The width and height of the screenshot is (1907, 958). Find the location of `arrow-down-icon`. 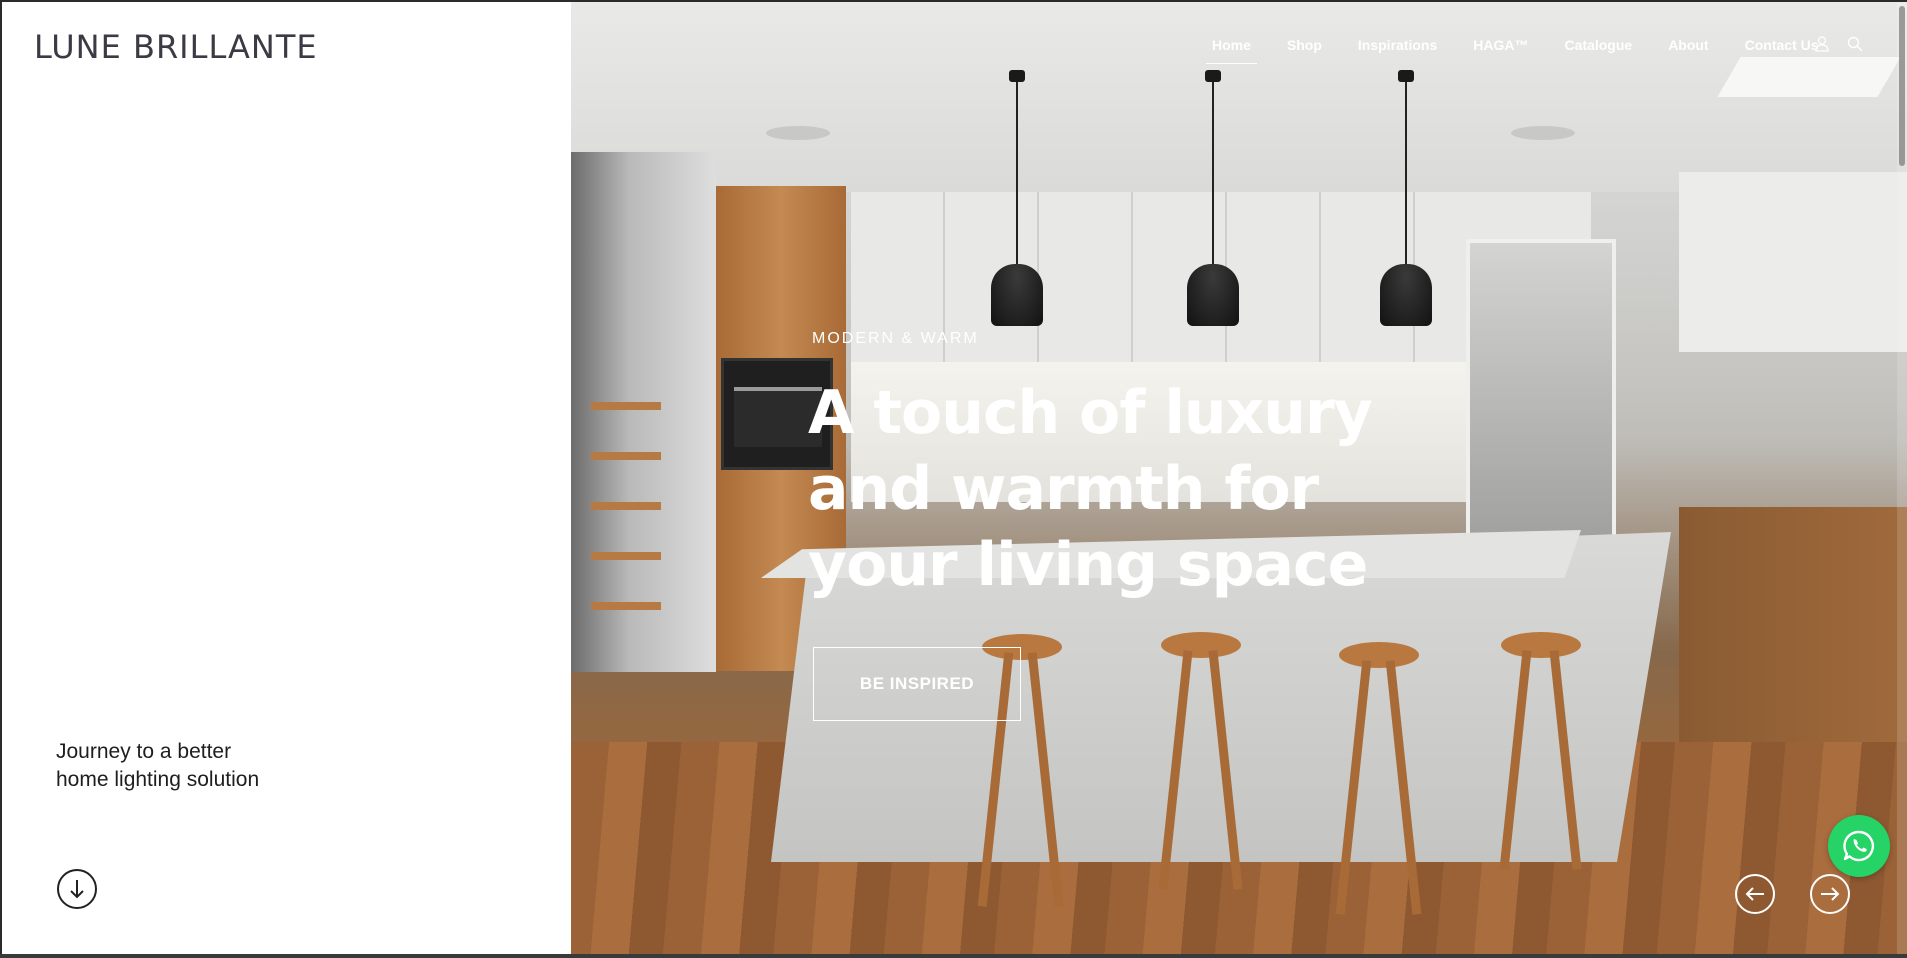

arrow-down-icon is located at coordinates (77, 889).